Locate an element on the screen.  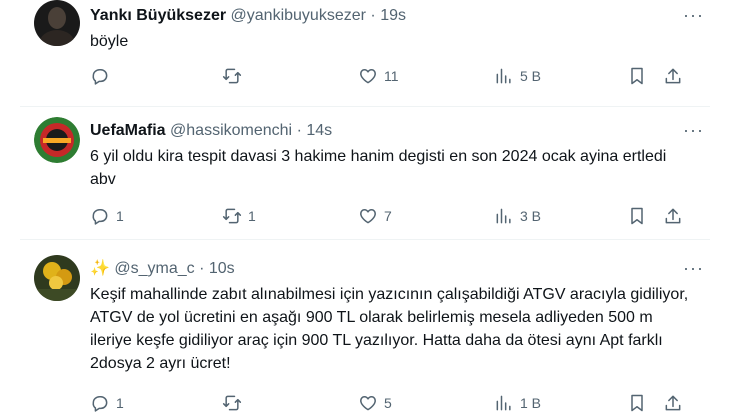
like-count: 7 is located at coordinates (388, 216).